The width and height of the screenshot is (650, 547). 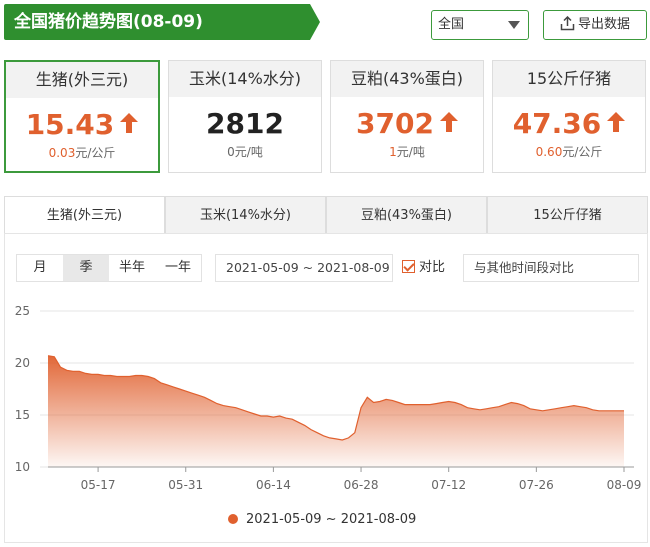 I want to click on chart-legend: 2021-05-09 ~ 2021-08-09, so click(x=322, y=519).